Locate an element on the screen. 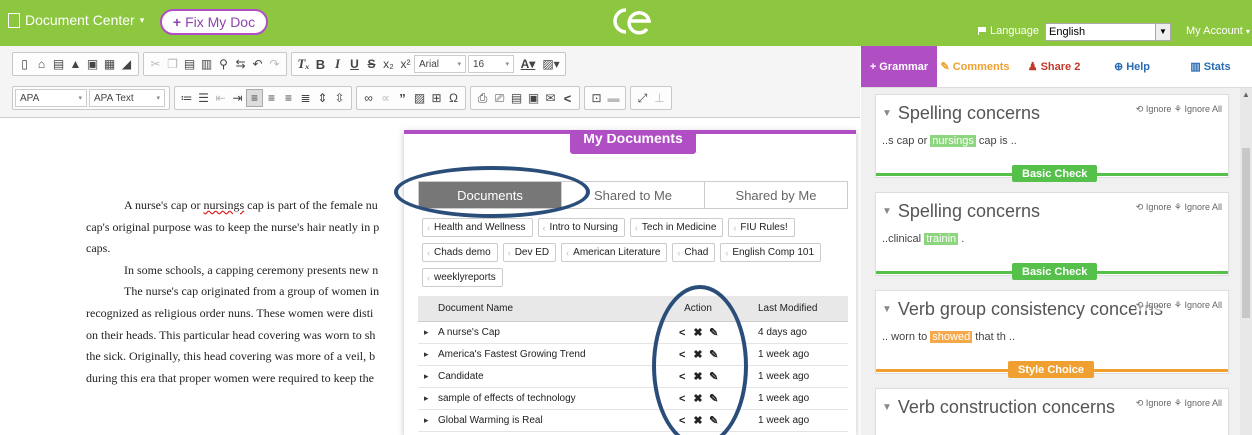 This screenshot has height=435, width=1252. open-folder-icon: ⌂ is located at coordinates (41, 64).